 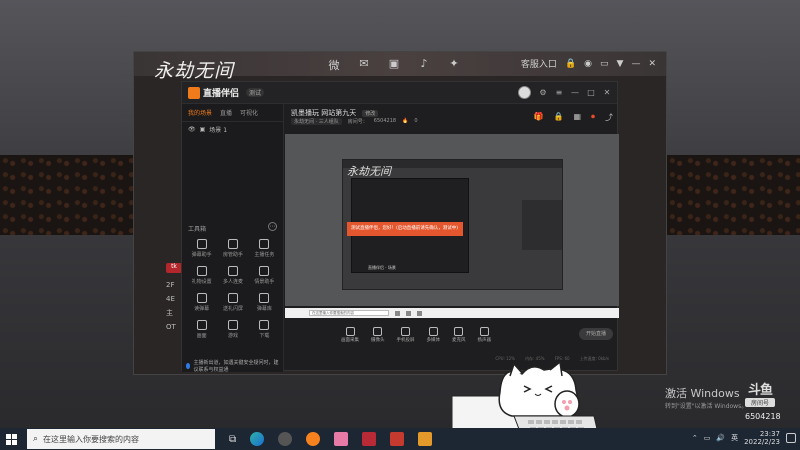 I want to click on tab-visual: 可视化, so click(x=249, y=112).